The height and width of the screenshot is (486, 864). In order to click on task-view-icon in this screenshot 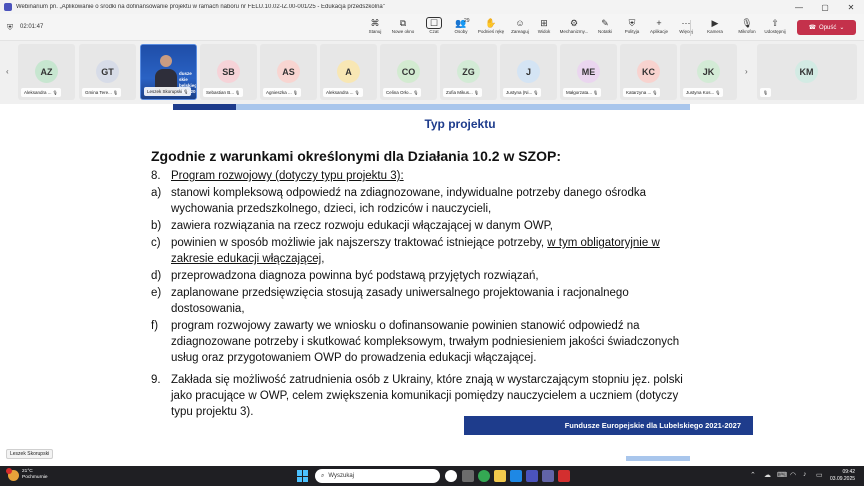, I will do `click(468, 476)`.